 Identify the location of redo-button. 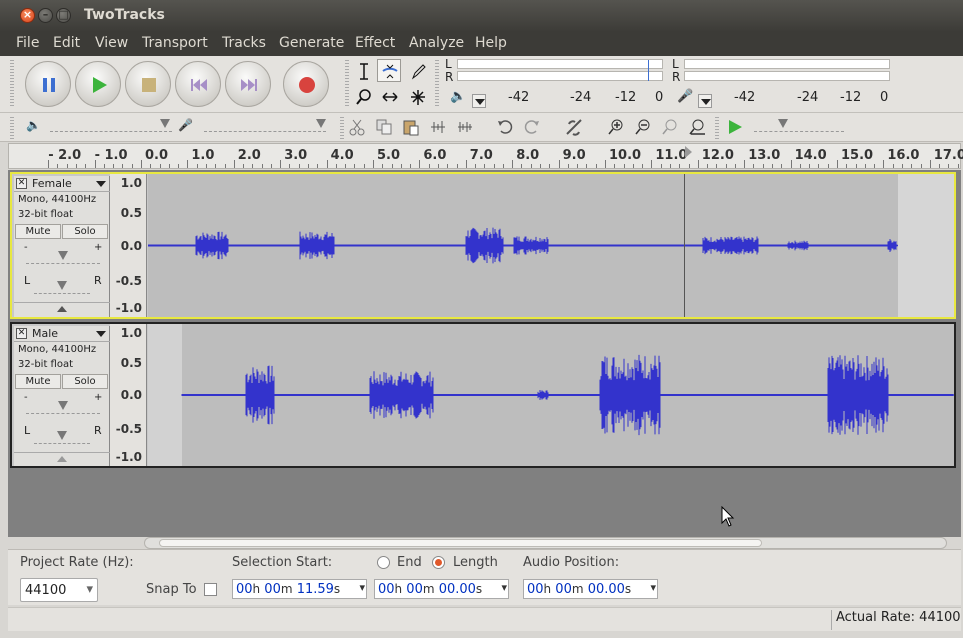
(532, 127).